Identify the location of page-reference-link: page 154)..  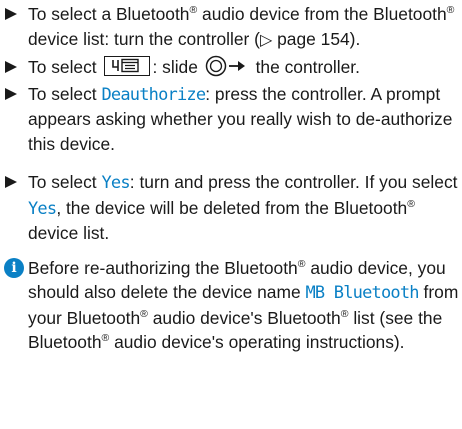
(316, 39).